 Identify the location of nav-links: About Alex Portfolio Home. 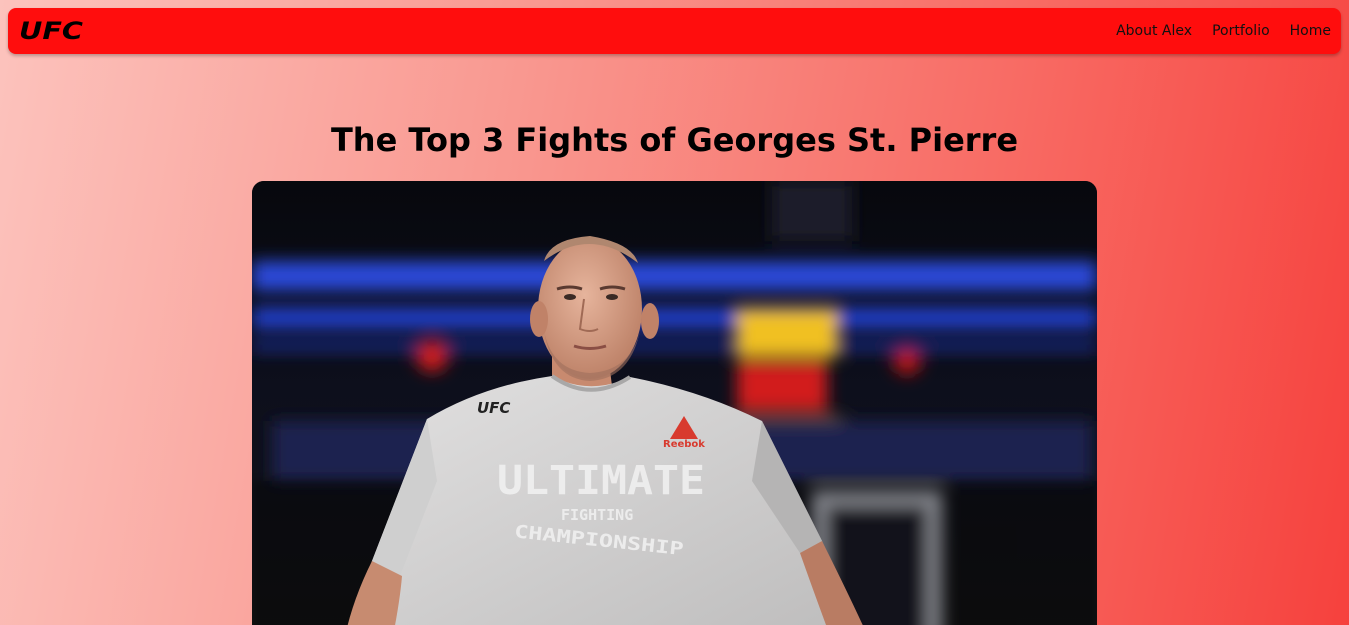
(1213, 31).